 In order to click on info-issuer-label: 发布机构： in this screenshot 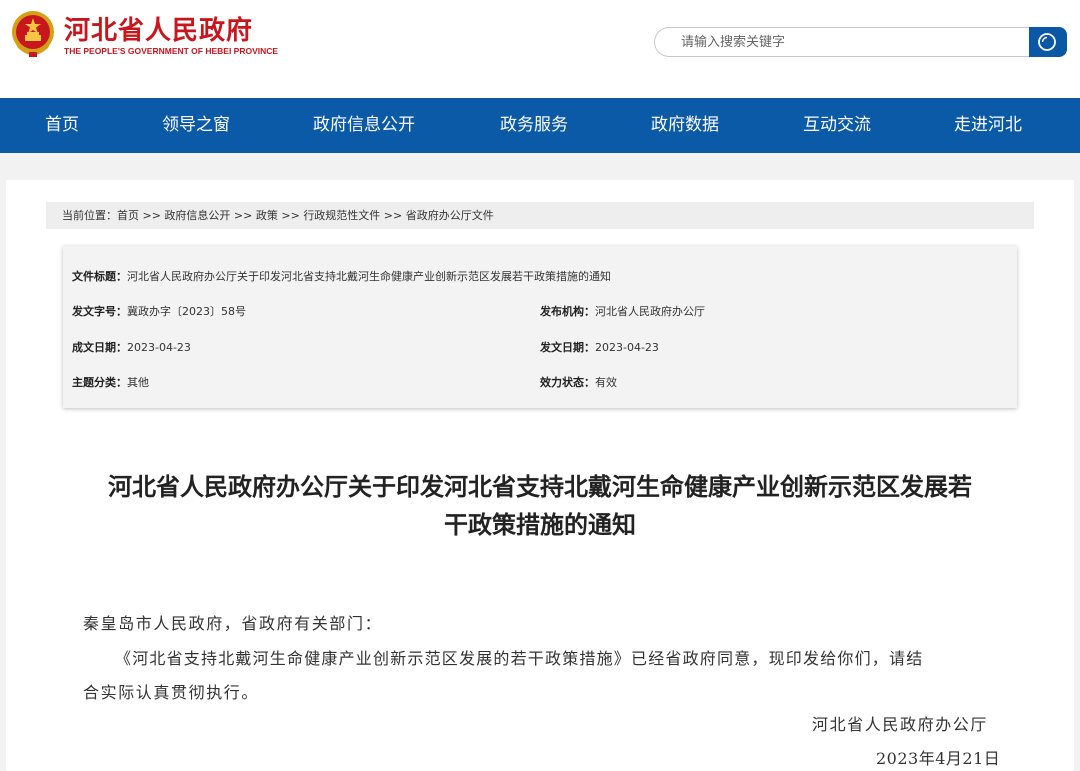, I will do `click(567, 311)`.